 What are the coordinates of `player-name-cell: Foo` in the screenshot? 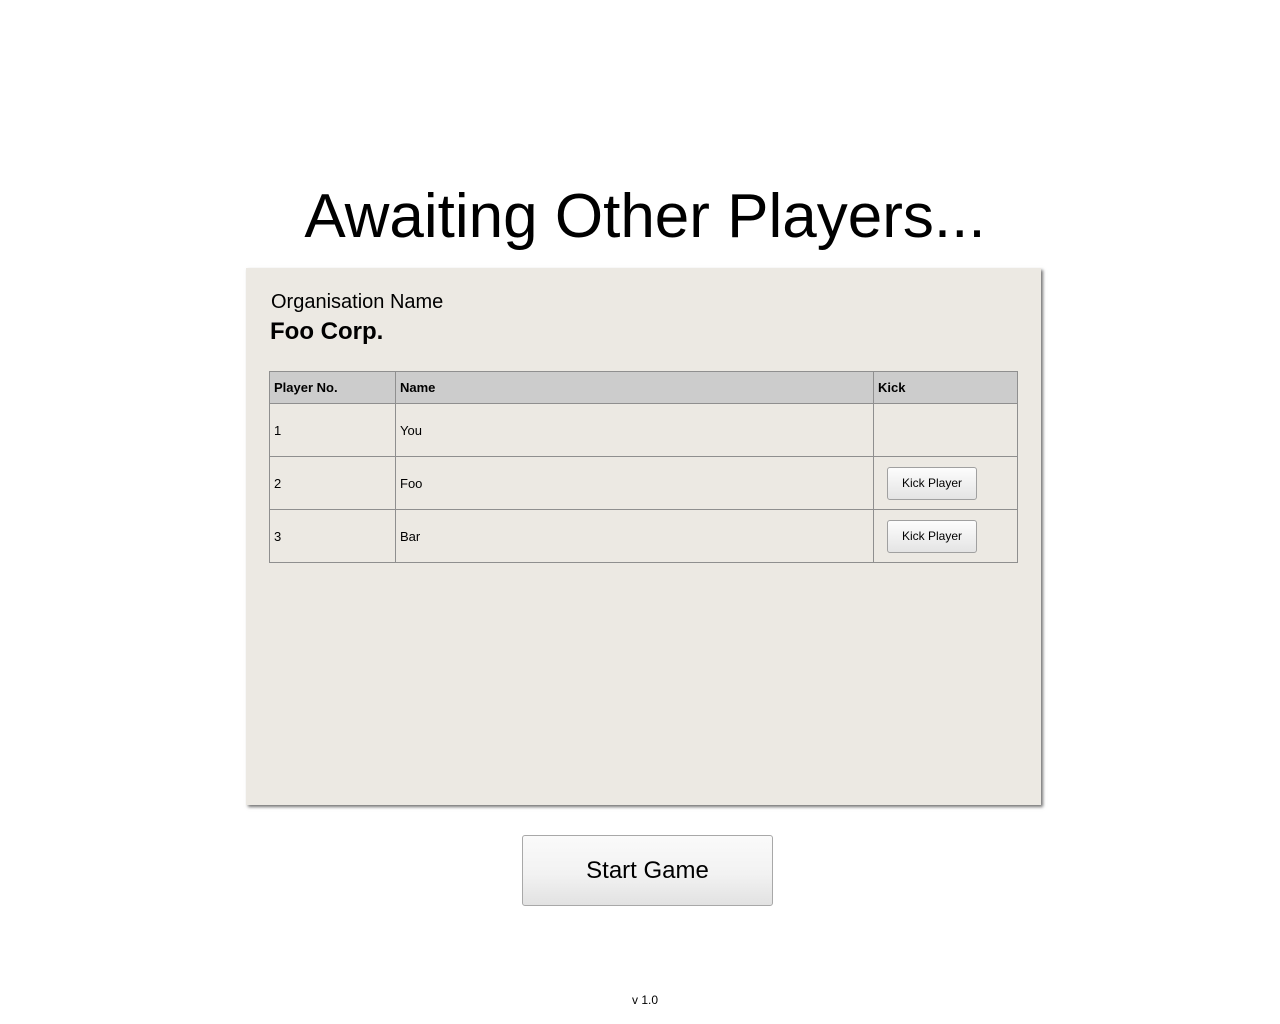 It's located at (634, 483).